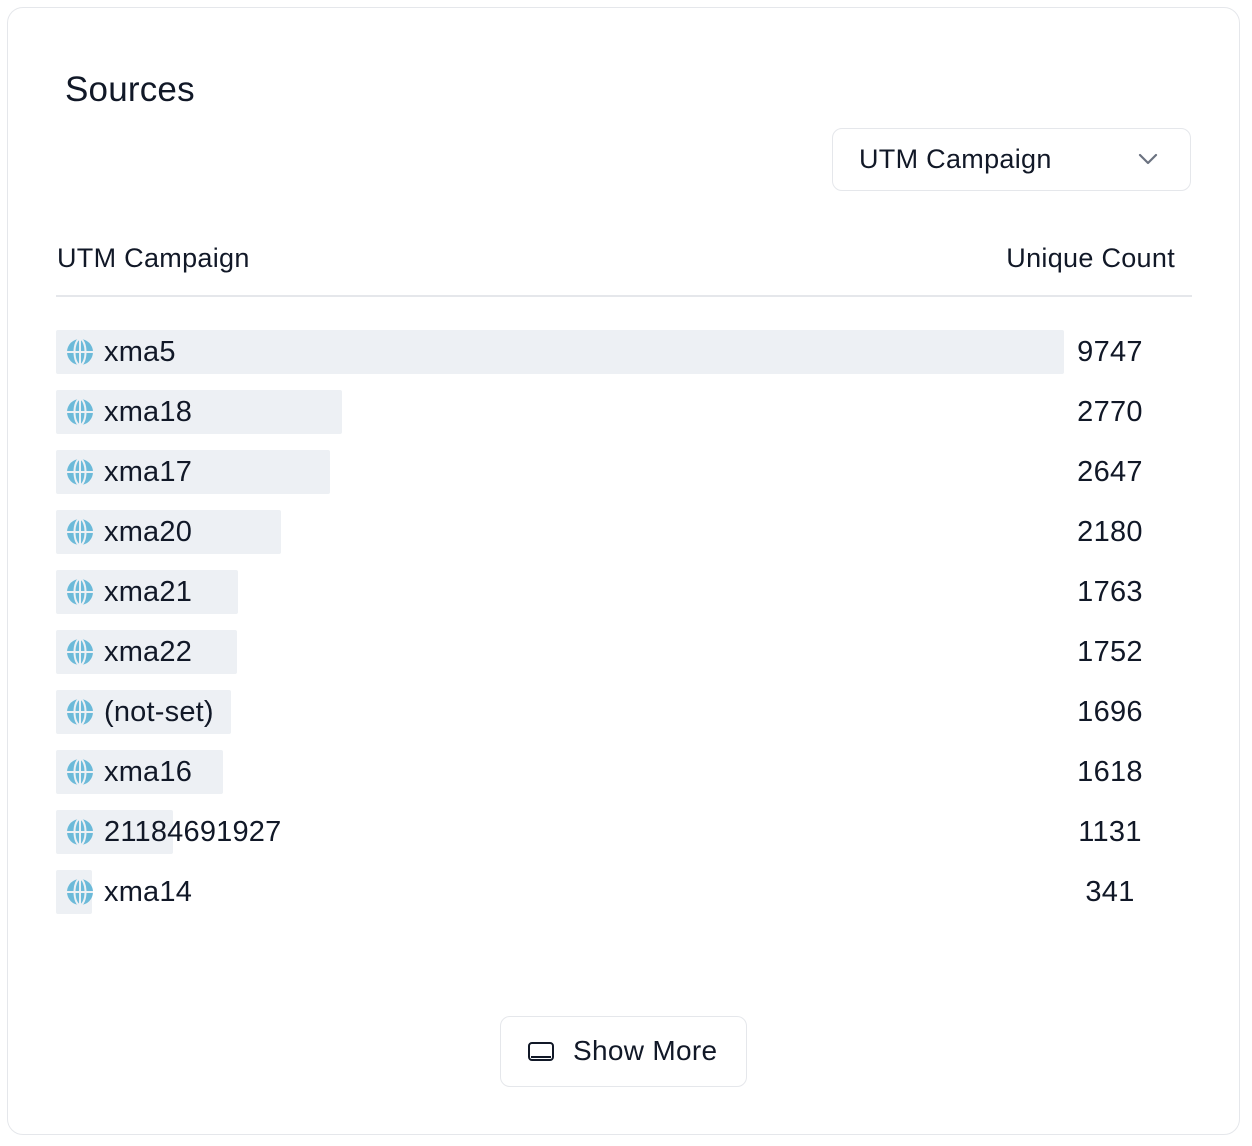 The width and height of the screenshot is (1252, 1146). I want to click on row-count: 2647, so click(1110, 472).